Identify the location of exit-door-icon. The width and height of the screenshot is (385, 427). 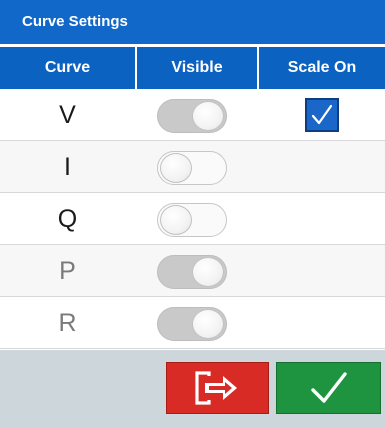
(215, 388).